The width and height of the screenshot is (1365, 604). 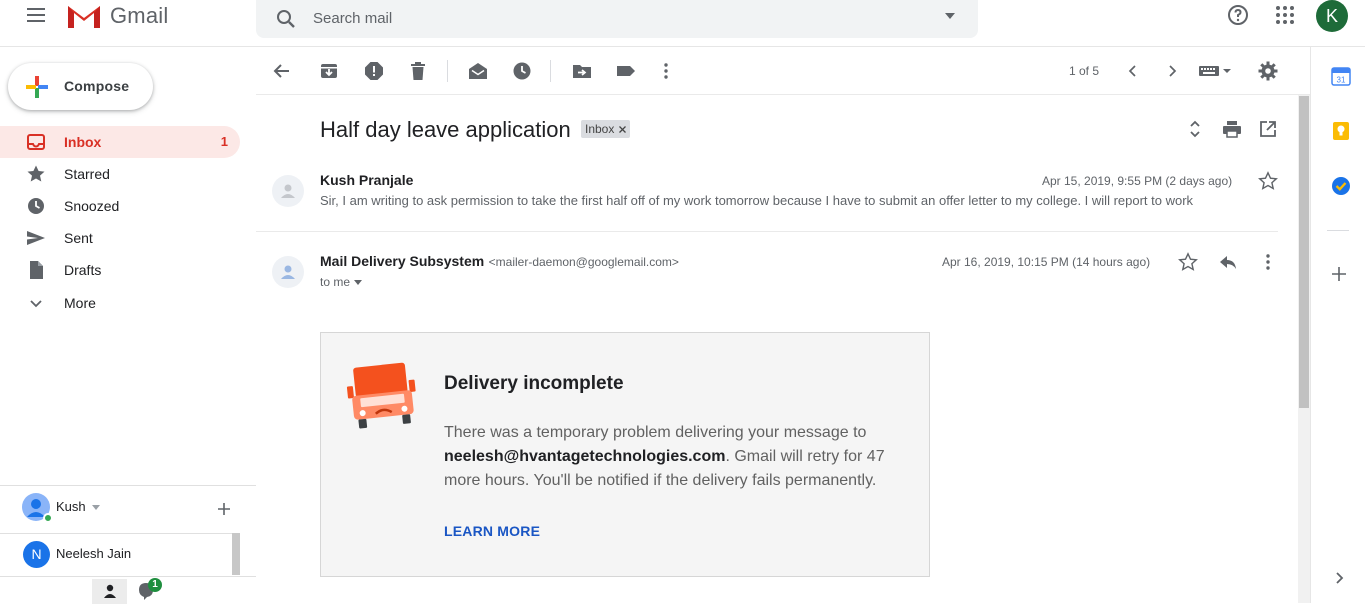 What do you see at coordinates (1137, 181) in the screenshot?
I see `message-date: Apr 15, 2019, 9:55 PM (2 days ago)` at bounding box center [1137, 181].